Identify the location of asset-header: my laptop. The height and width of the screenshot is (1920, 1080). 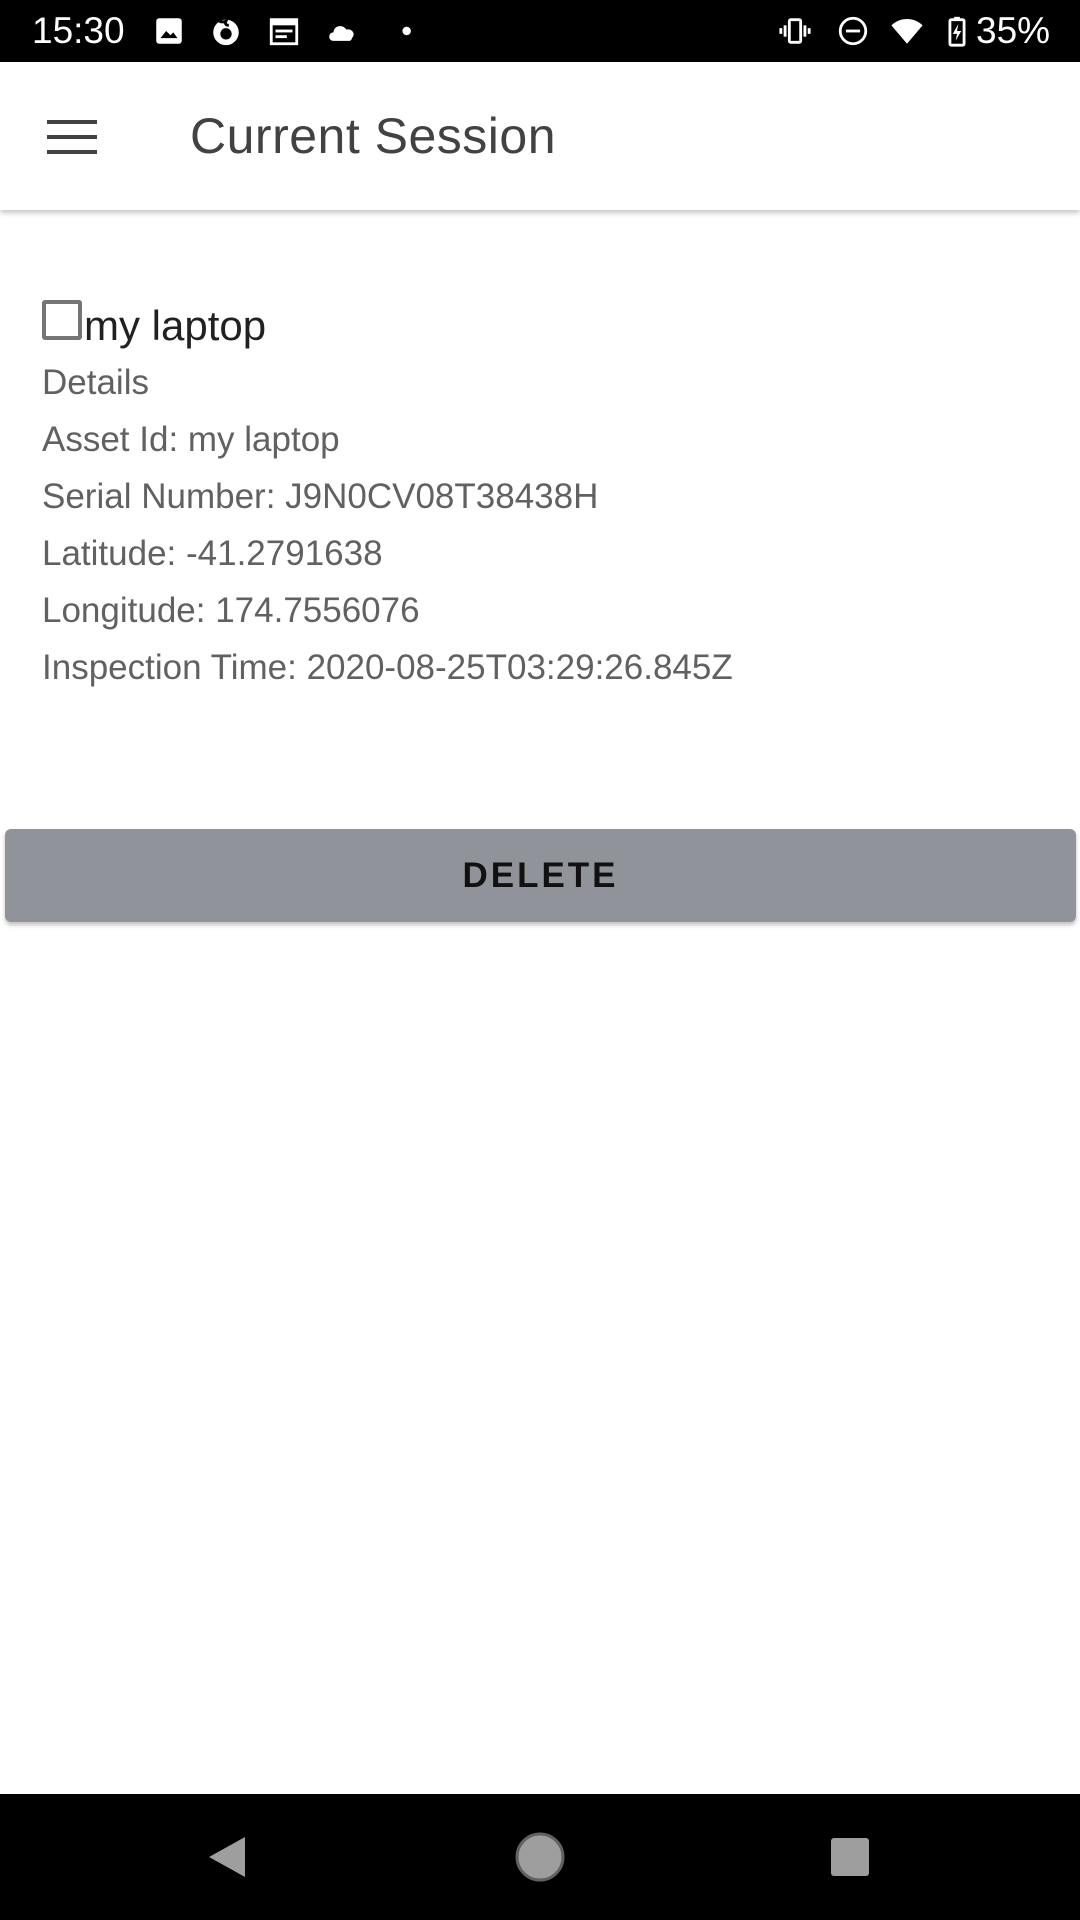
(542, 322).